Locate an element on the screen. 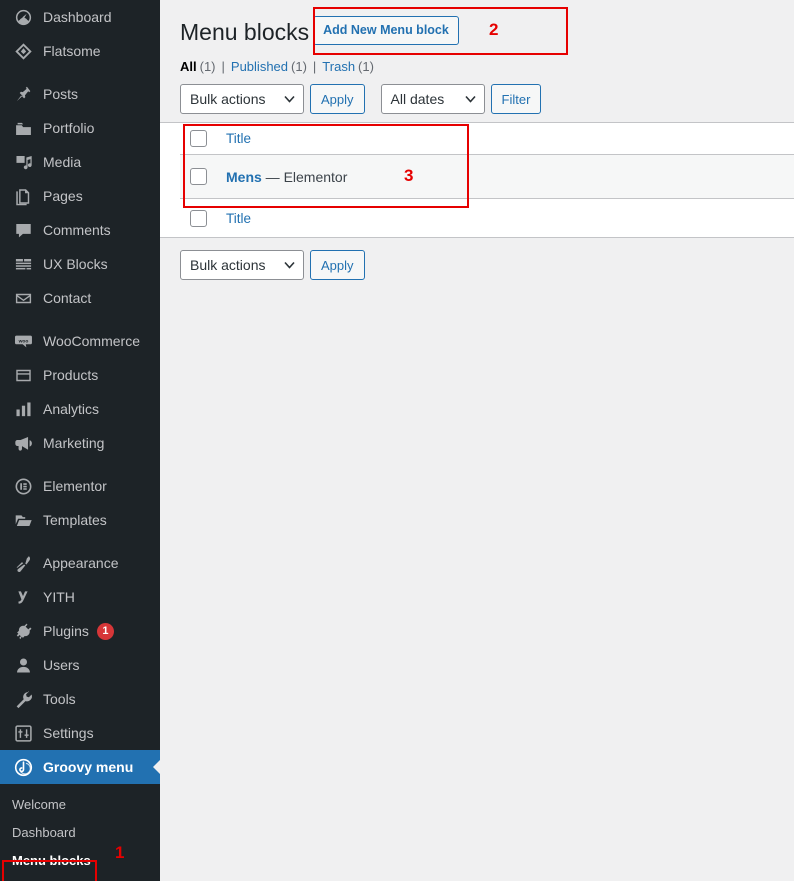  row-0-checkbox is located at coordinates (198, 176).